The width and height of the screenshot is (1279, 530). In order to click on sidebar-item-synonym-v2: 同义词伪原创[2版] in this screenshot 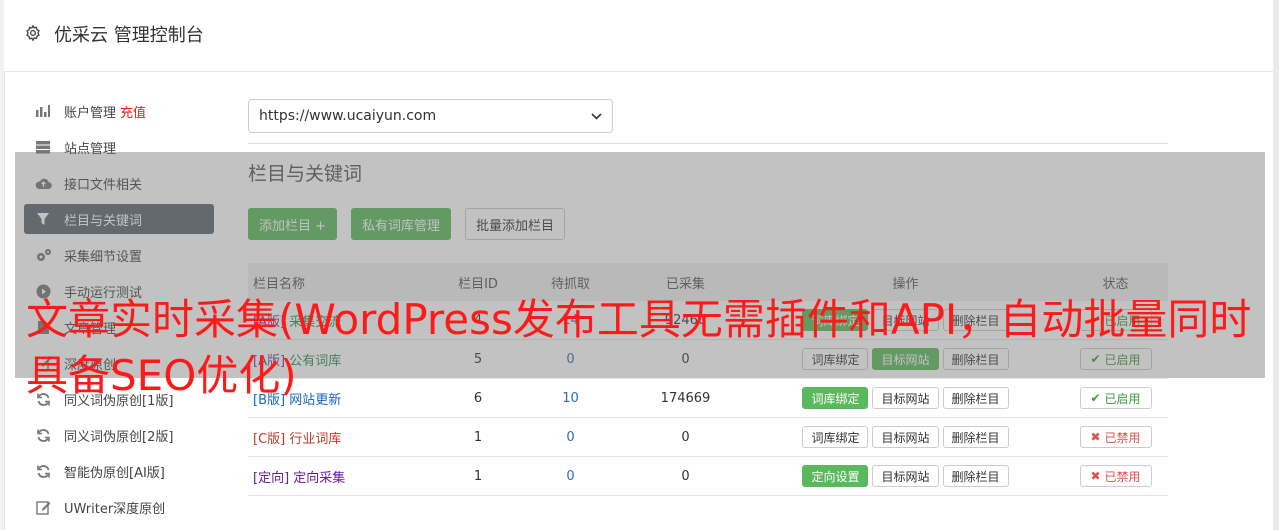, I will do `click(119, 435)`.